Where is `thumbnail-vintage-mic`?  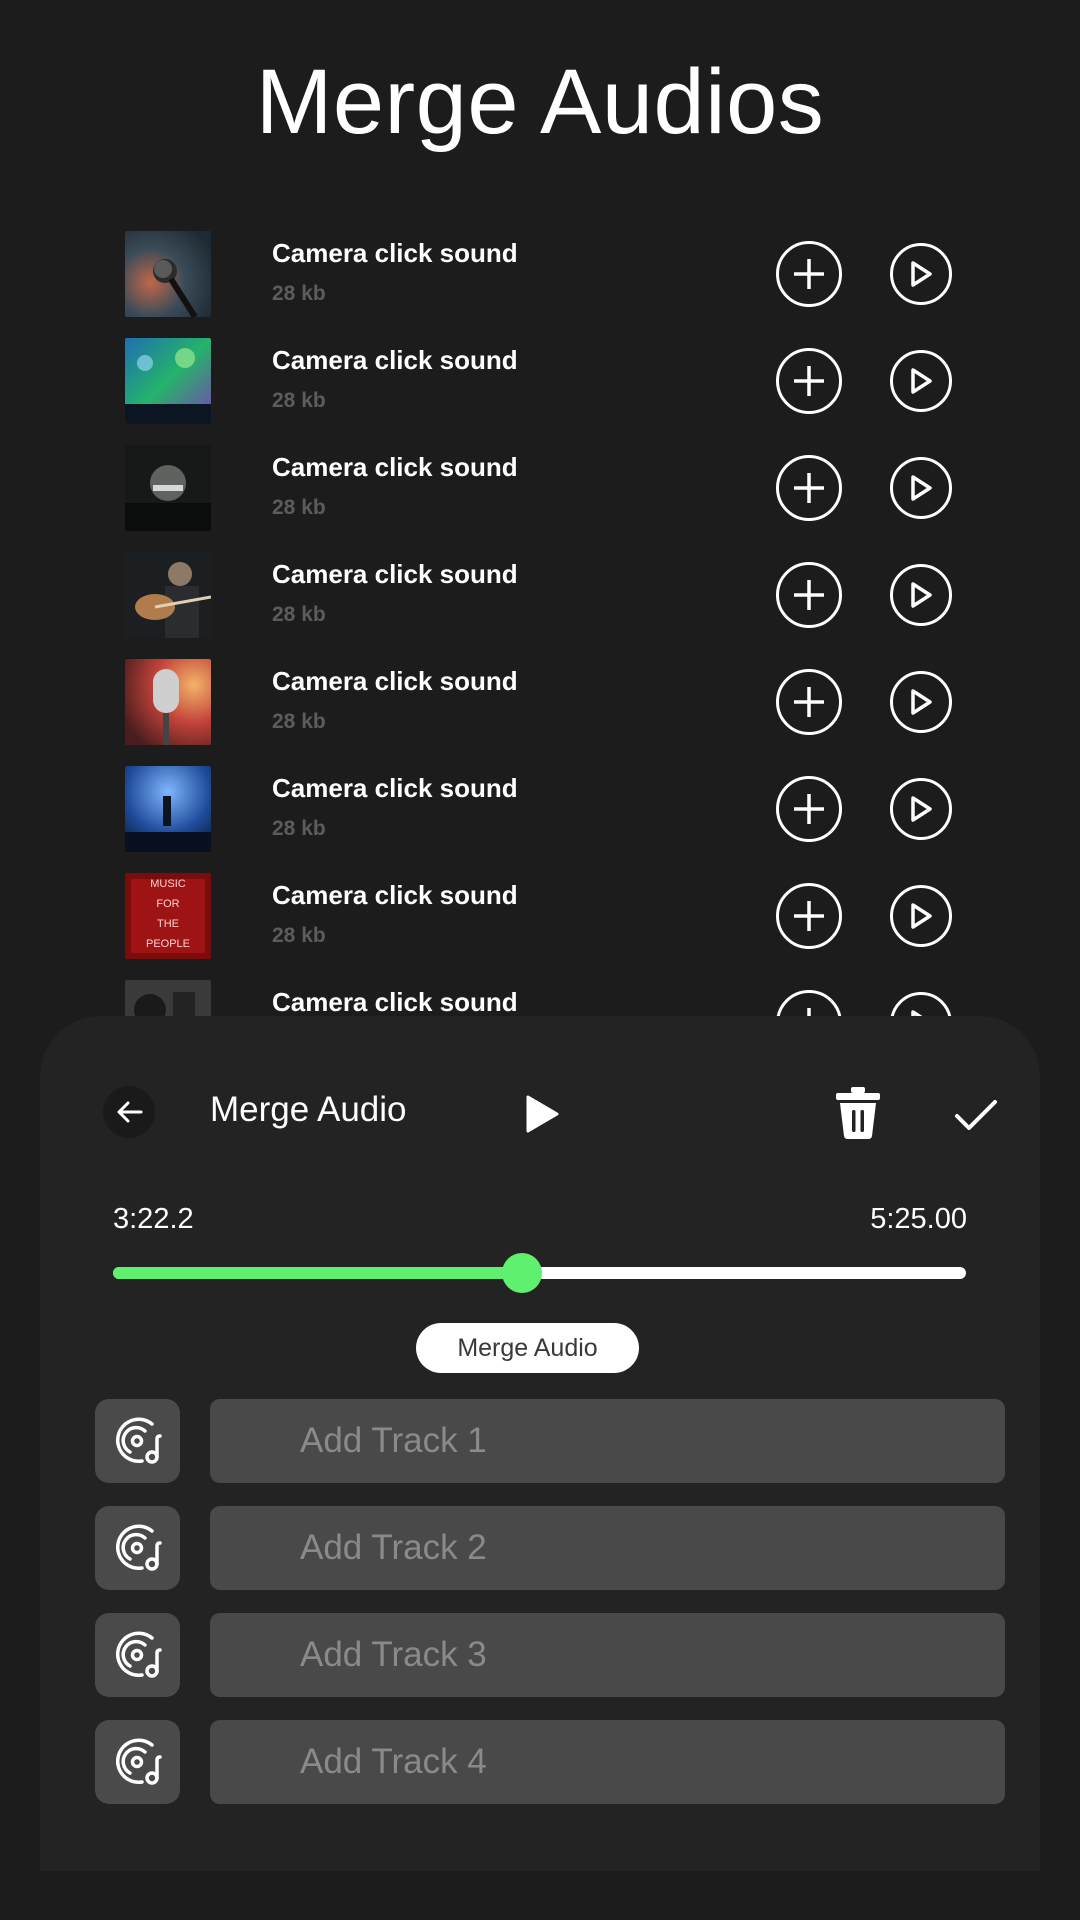
thumbnail-vintage-mic is located at coordinates (168, 702).